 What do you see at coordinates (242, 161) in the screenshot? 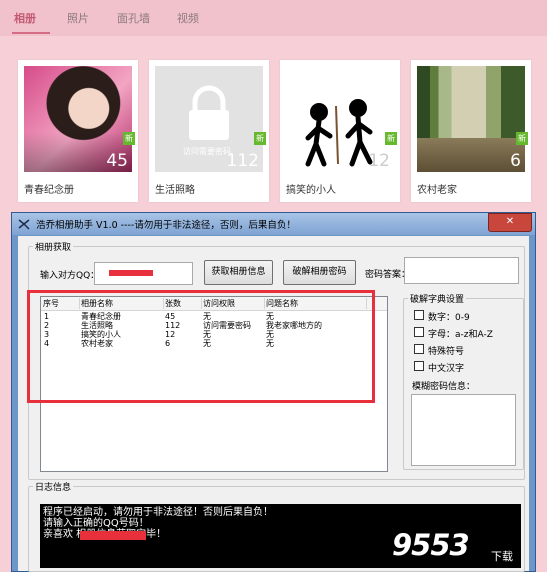
I see `photo-count: 112` at bounding box center [242, 161].